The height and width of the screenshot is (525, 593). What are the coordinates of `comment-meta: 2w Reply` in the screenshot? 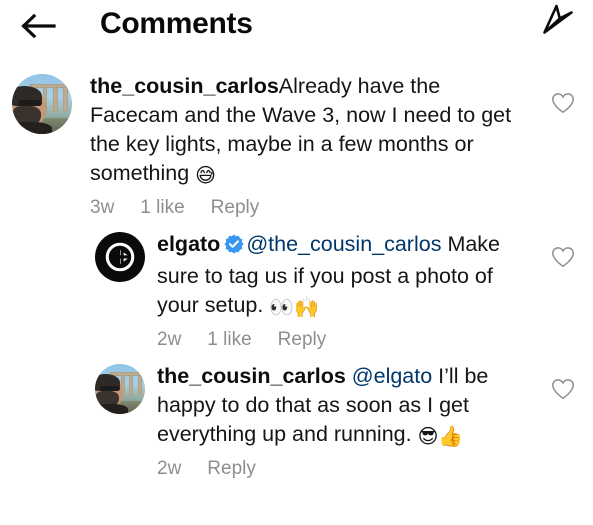 It's located at (345, 469).